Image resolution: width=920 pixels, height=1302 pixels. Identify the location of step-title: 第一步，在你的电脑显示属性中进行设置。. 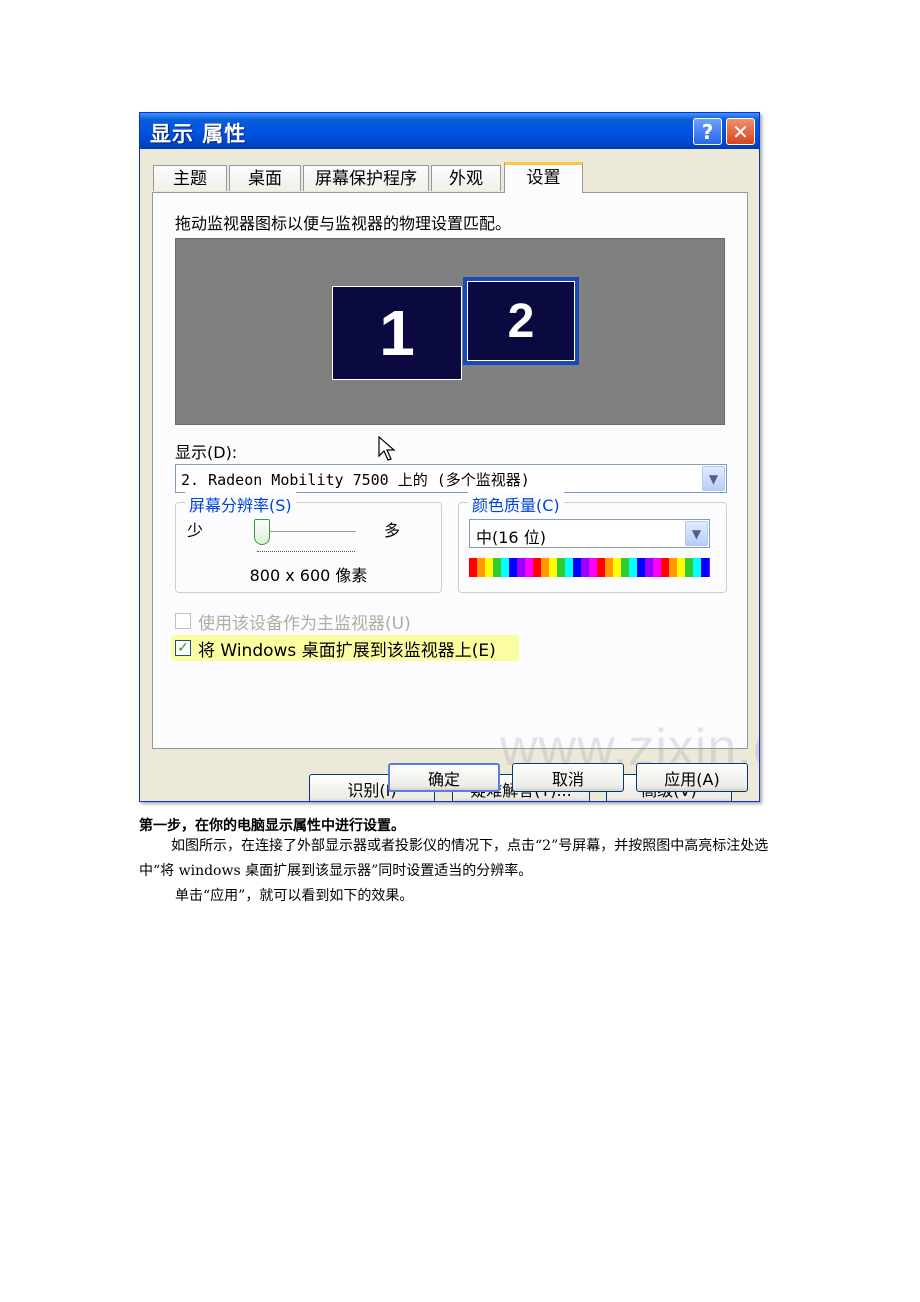
(272, 826).